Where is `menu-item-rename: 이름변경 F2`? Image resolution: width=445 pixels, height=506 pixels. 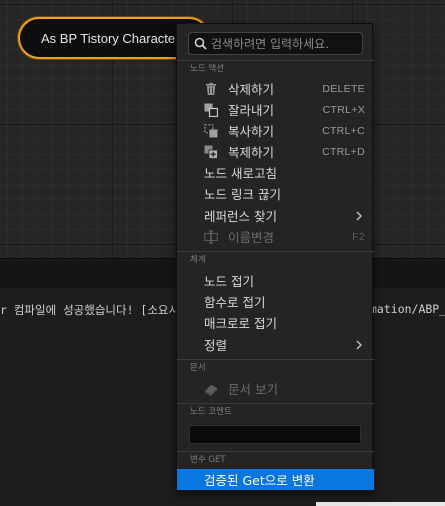
menu-item-rename: 이름변경 F2 is located at coordinates (275, 236).